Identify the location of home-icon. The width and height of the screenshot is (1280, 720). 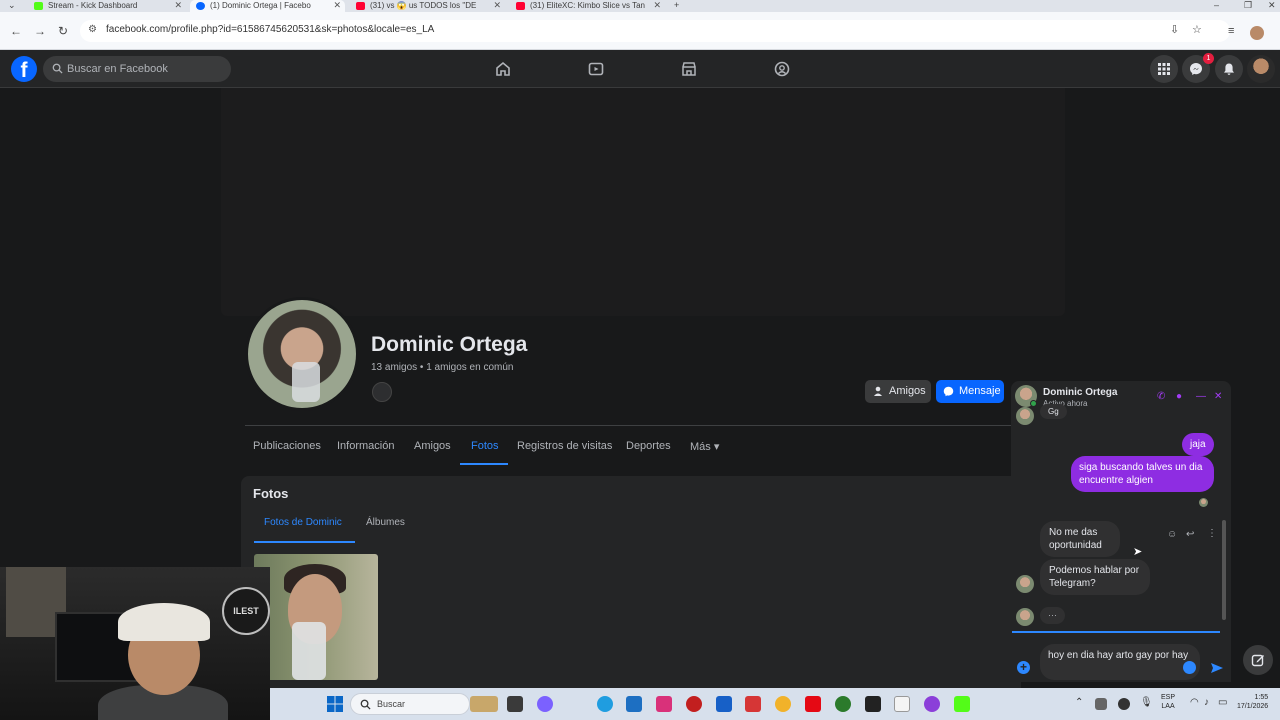
(503, 69).